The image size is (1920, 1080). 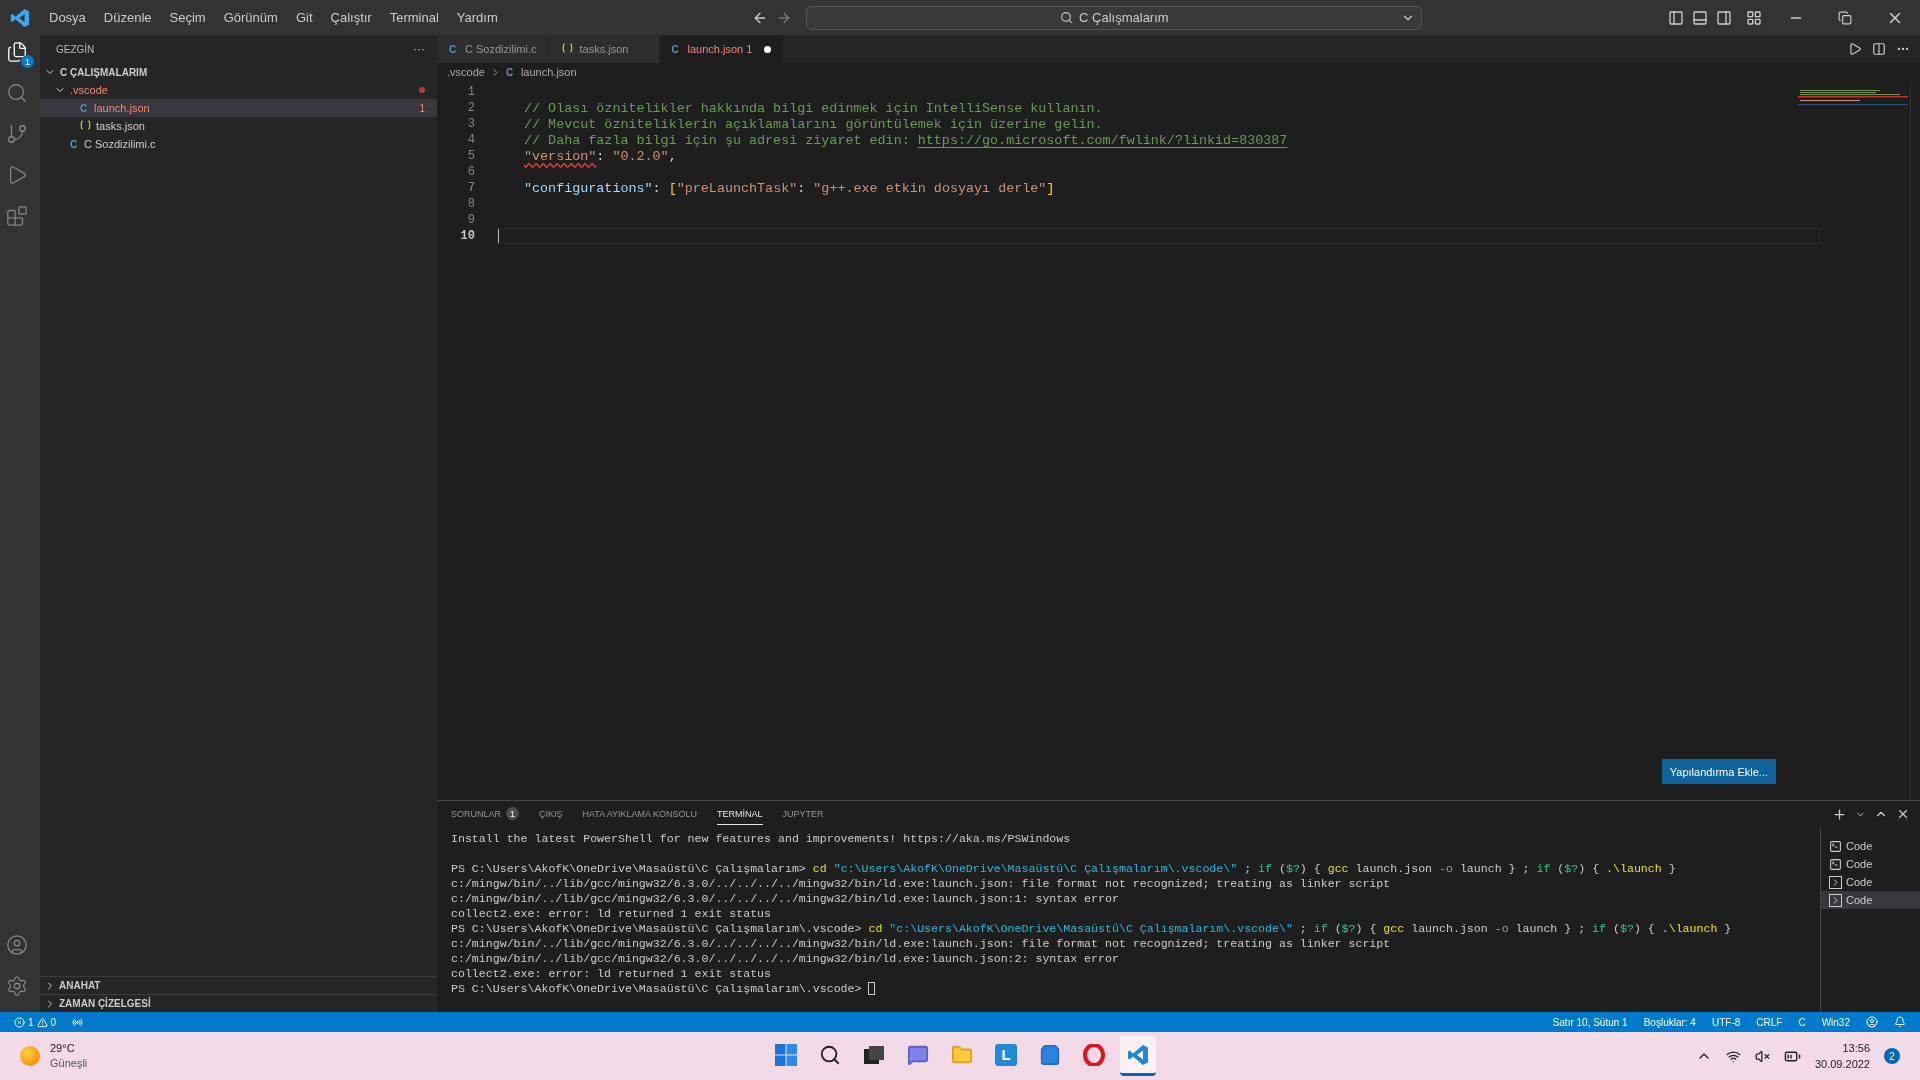 I want to click on code-token: ], so click(x=1050, y=188).